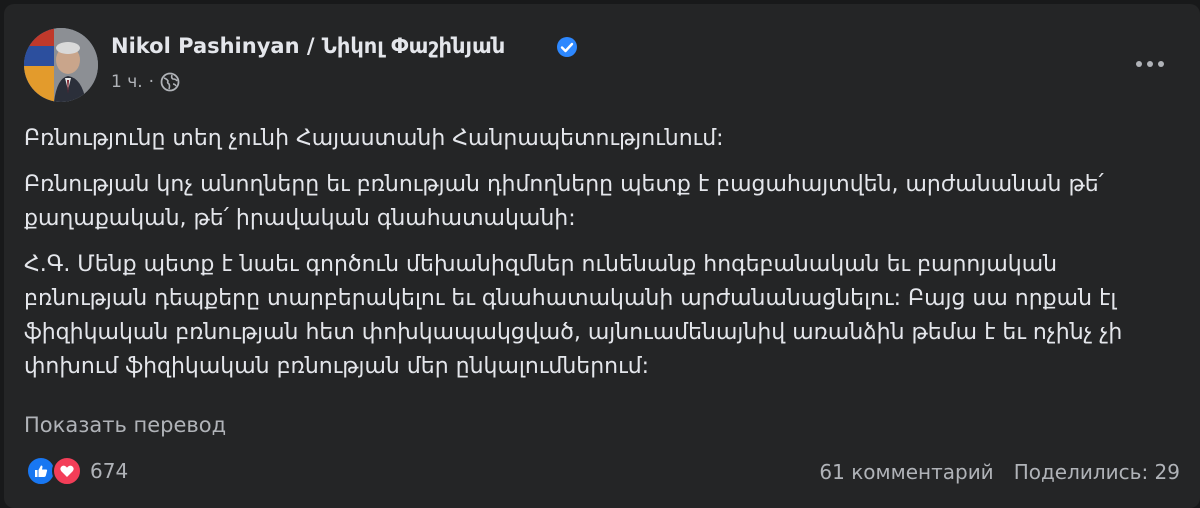  What do you see at coordinates (109, 471) in the screenshot?
I see `reaction-count: 674` at bounding box center [109, 471].